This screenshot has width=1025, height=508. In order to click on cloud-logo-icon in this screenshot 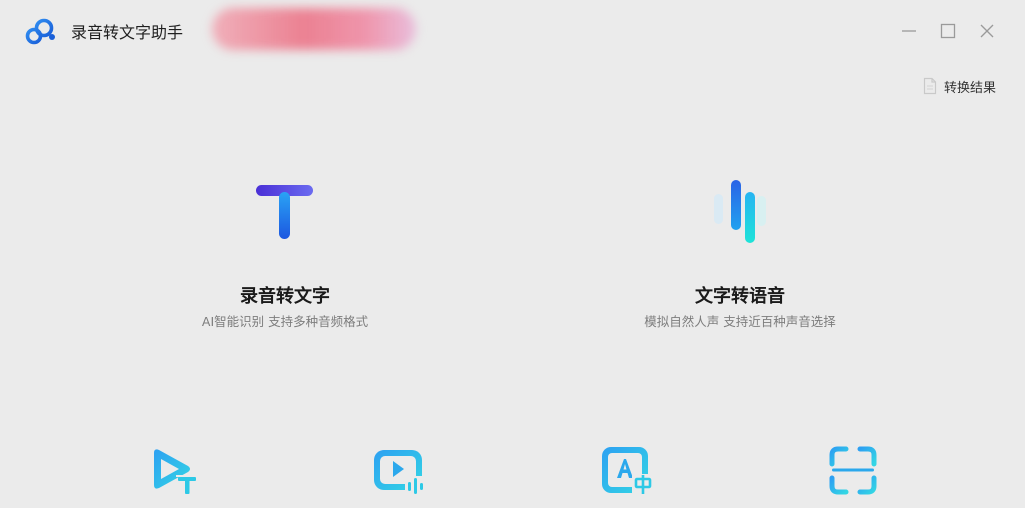, I will do `click(41, 32)`.